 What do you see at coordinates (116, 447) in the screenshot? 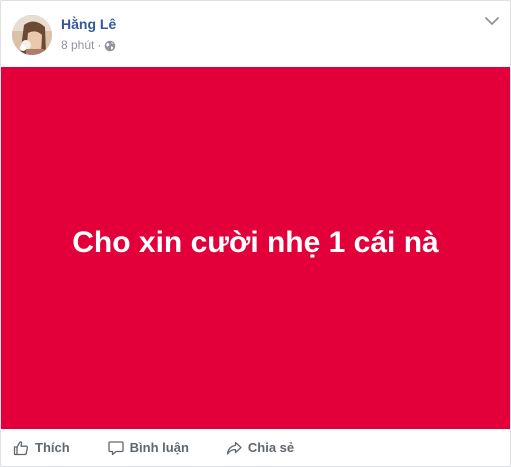
I see `comment-bubble-icon` at bounding box center [116, 447].